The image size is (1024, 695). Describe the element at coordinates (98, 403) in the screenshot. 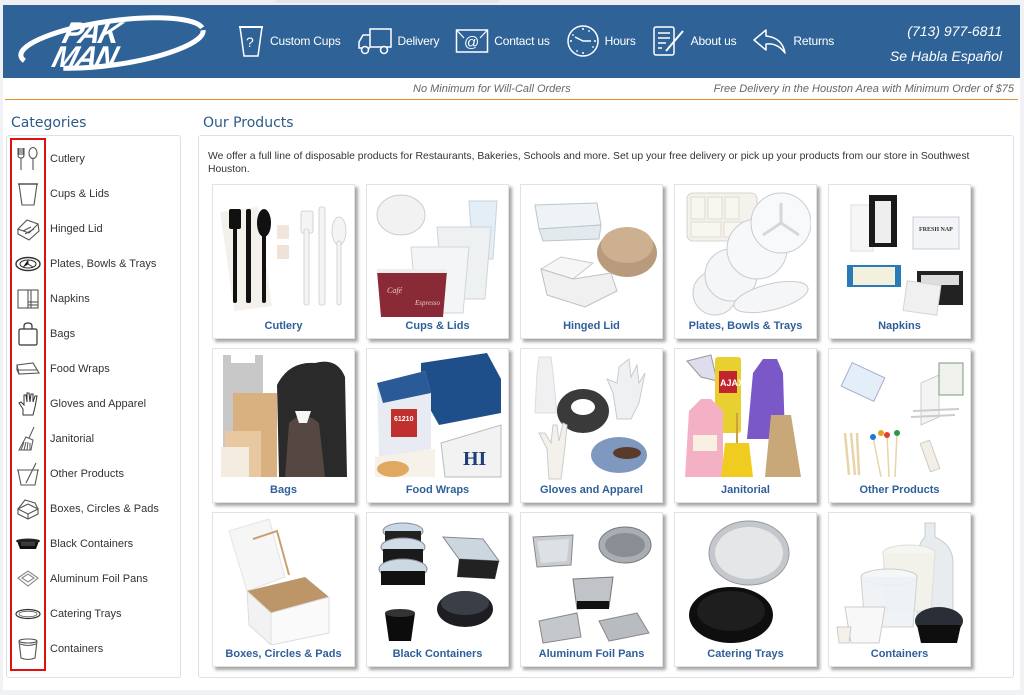

I see `category-label: Gloves and Apparel` at that location.